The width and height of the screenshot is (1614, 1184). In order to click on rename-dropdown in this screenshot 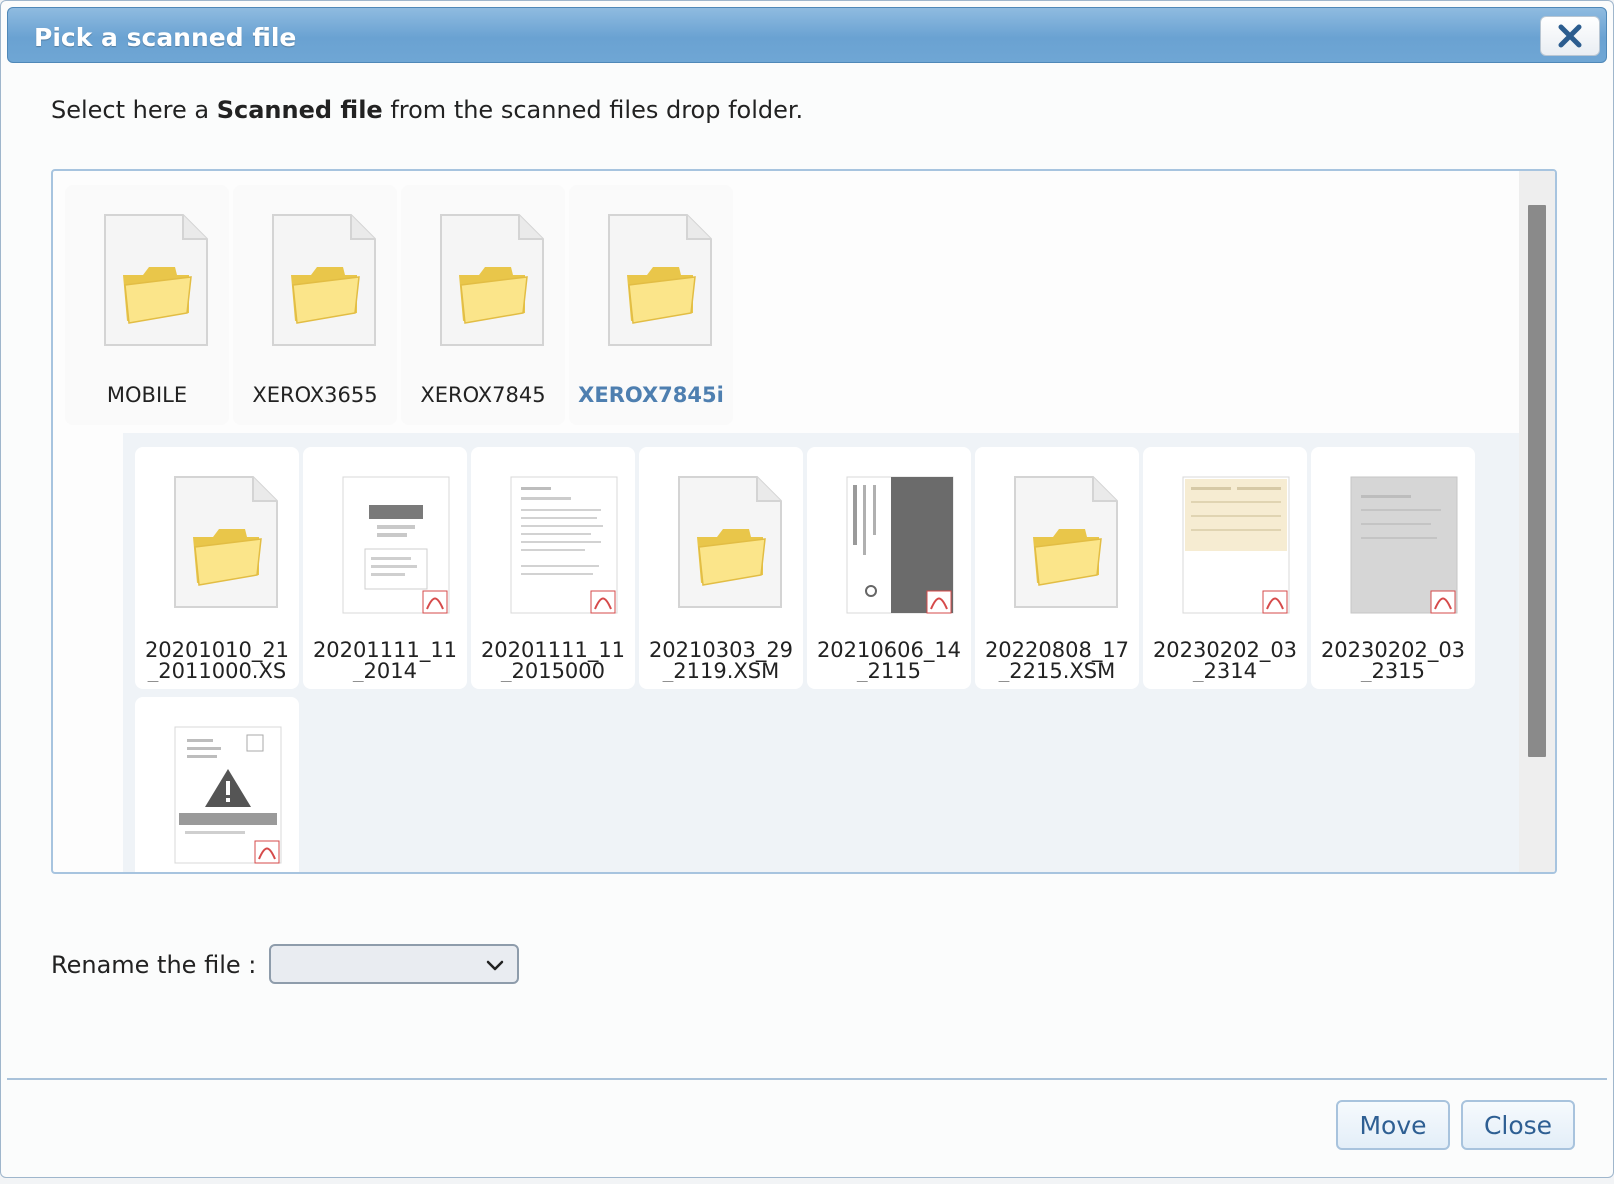, I will do `click(394, 964)`.